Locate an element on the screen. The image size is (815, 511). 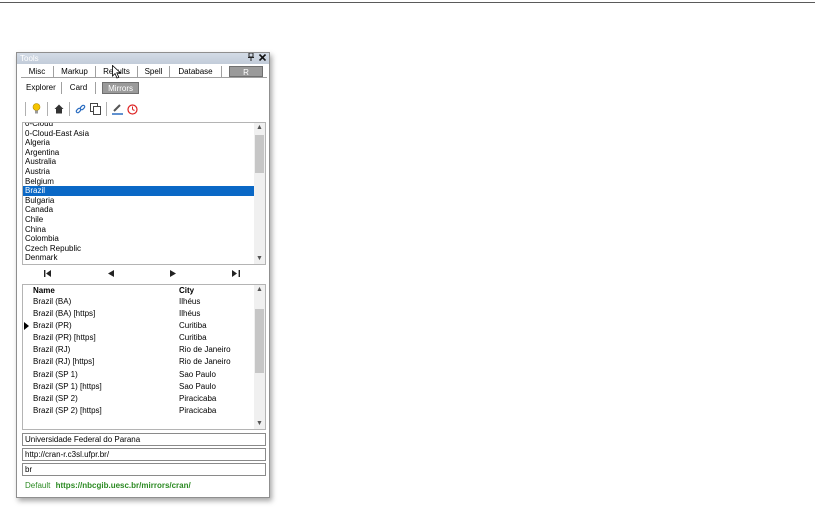
tab-spell: Spell is located at coordinates (154, 71).